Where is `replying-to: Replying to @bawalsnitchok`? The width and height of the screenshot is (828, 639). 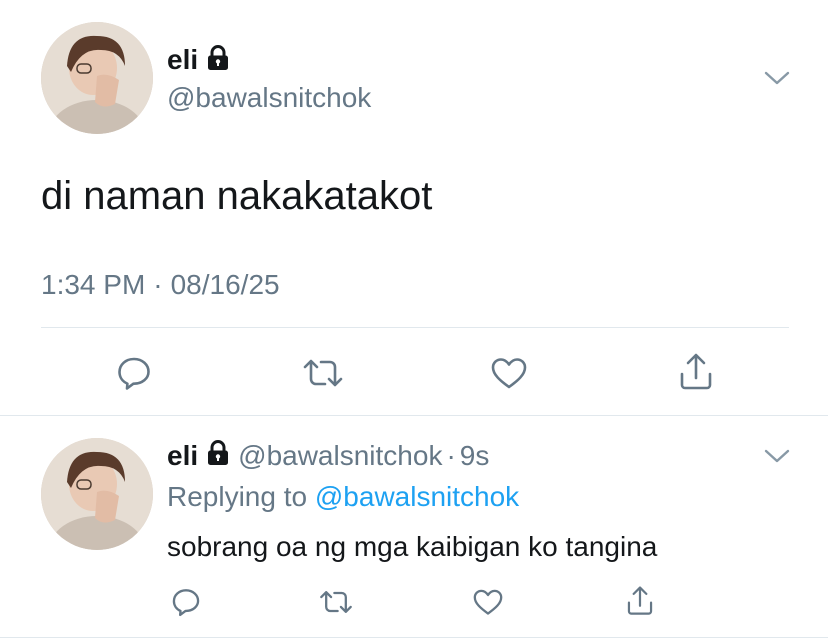 replying-to: Replying to @bawalsnitchok is located at coordinates (343, 497).